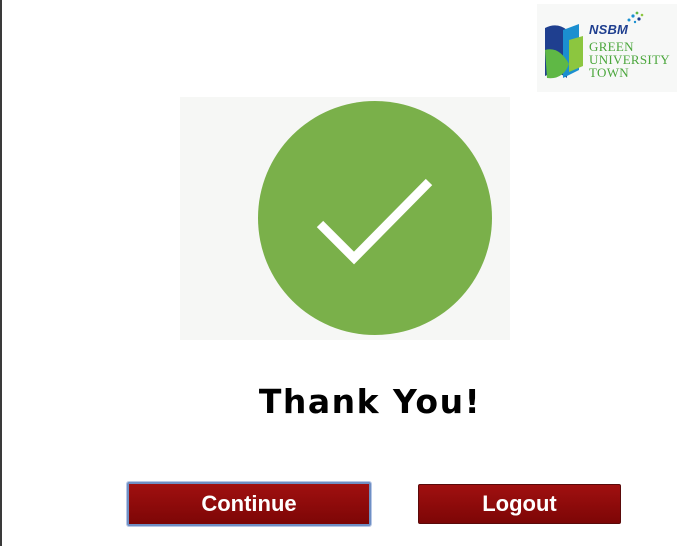 The image size is (688, 546). What do you see at coordinates (564, 51) in the screenshot?
I see `nsbm-emblem-icon` at bounding box center [564, 51].